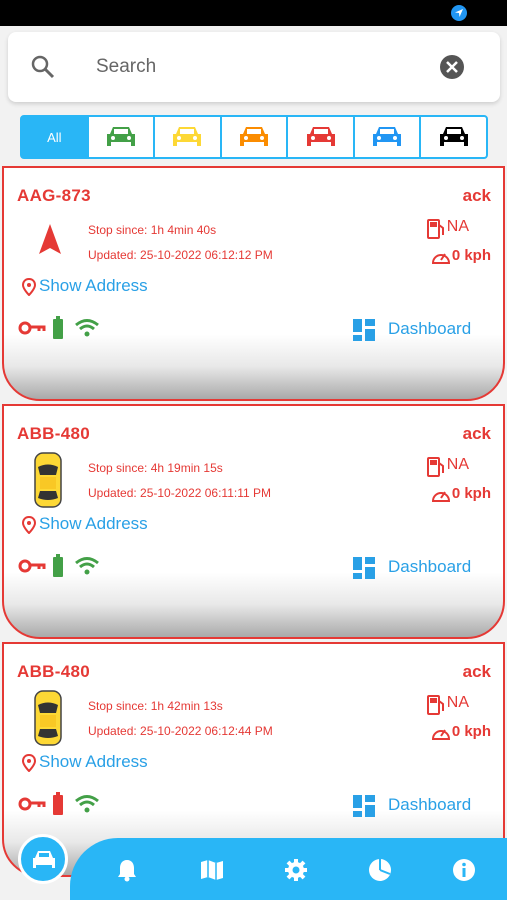  Describe the element at coordinates (54, 137) in the screenshot. I see `filter-all: All` at that location.